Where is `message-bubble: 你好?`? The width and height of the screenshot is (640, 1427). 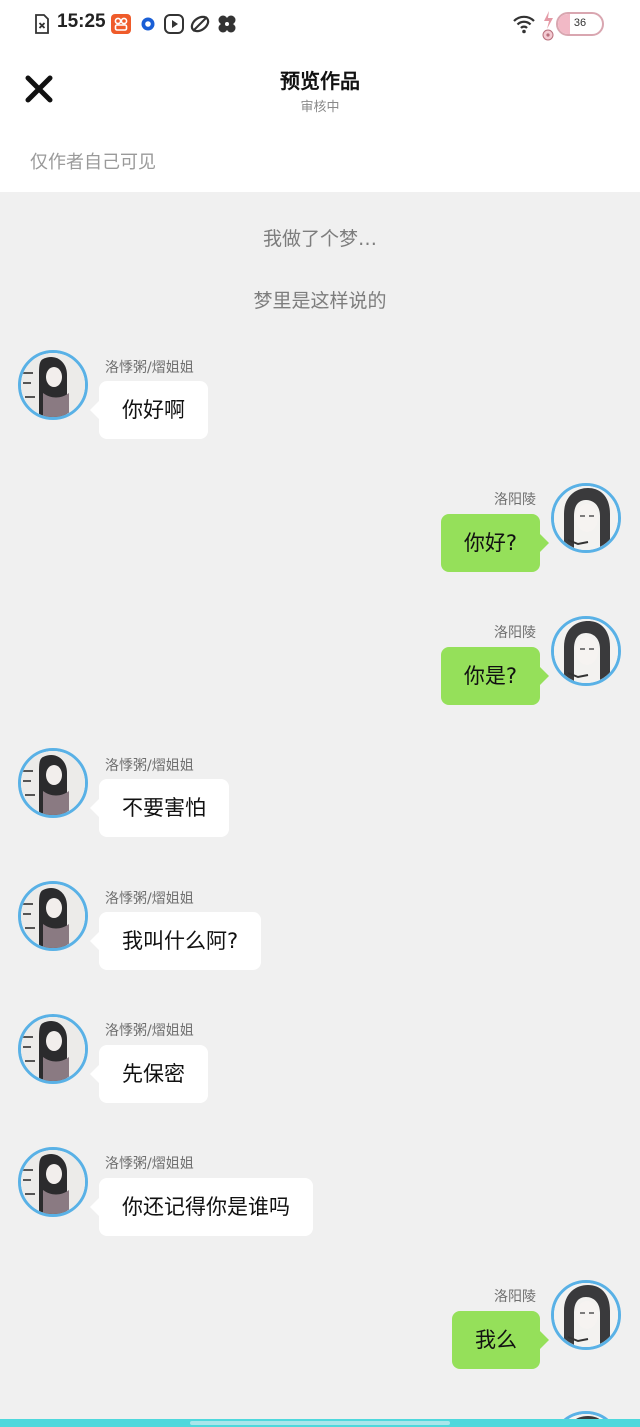
message-bubble: 你好? is located at coordinates (495, 543).